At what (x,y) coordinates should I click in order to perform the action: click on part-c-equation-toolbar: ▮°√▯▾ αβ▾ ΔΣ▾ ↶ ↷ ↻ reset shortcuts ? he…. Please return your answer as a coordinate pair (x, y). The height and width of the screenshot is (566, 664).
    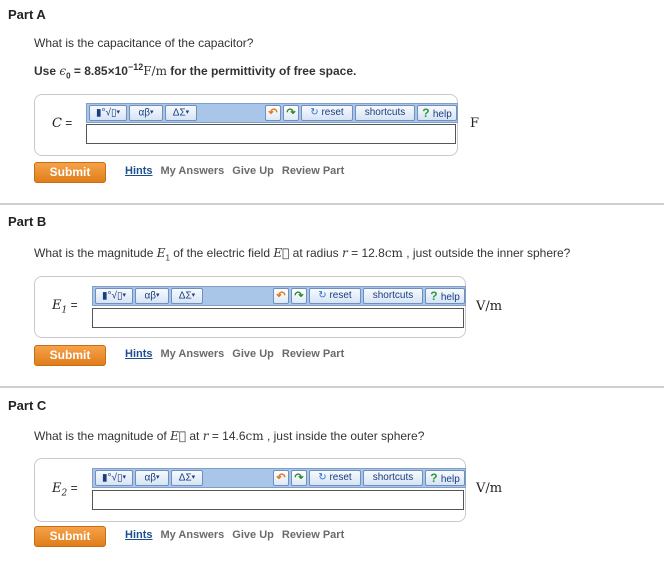
    Looking at the image, I should click on (279, 478).